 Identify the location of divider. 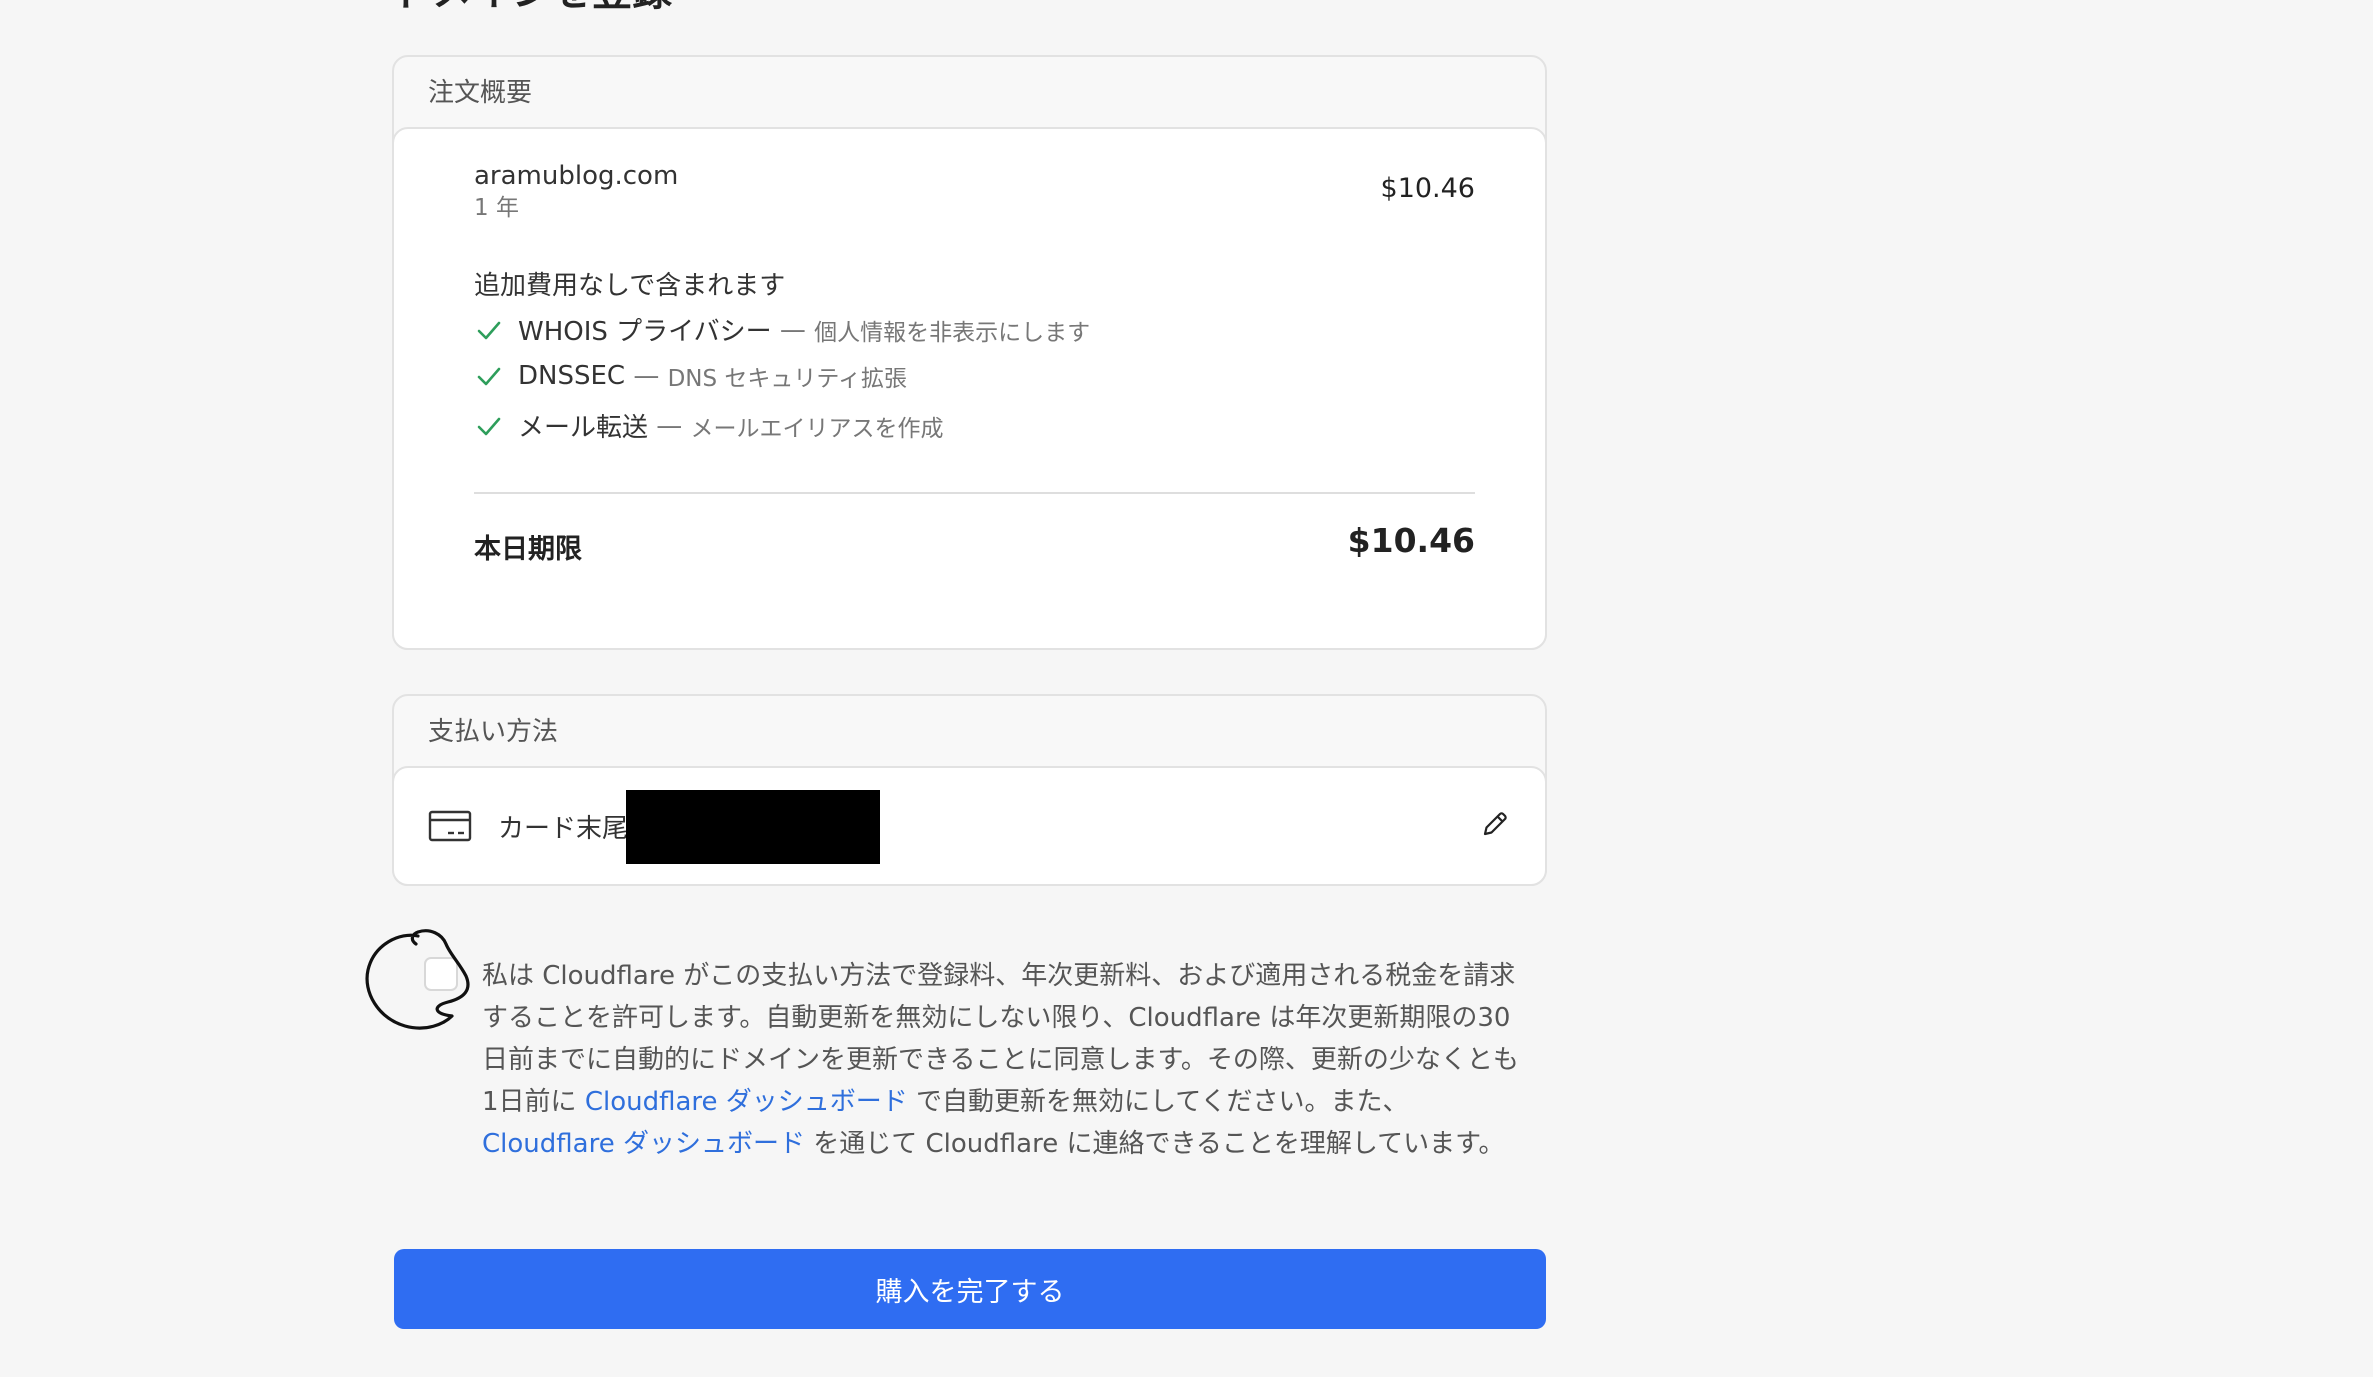
(974, 493).